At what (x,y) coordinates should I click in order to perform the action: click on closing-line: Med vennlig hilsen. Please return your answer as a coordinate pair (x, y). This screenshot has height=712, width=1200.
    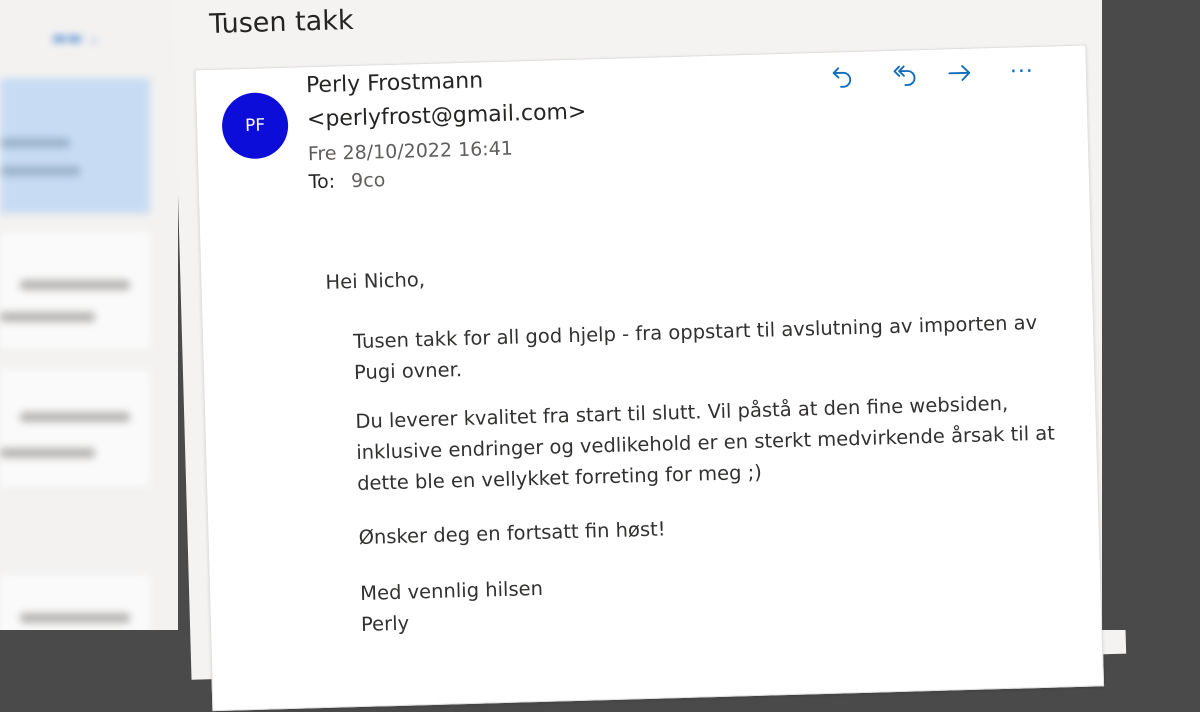
    Looking at the image, I should click on (451, 590).